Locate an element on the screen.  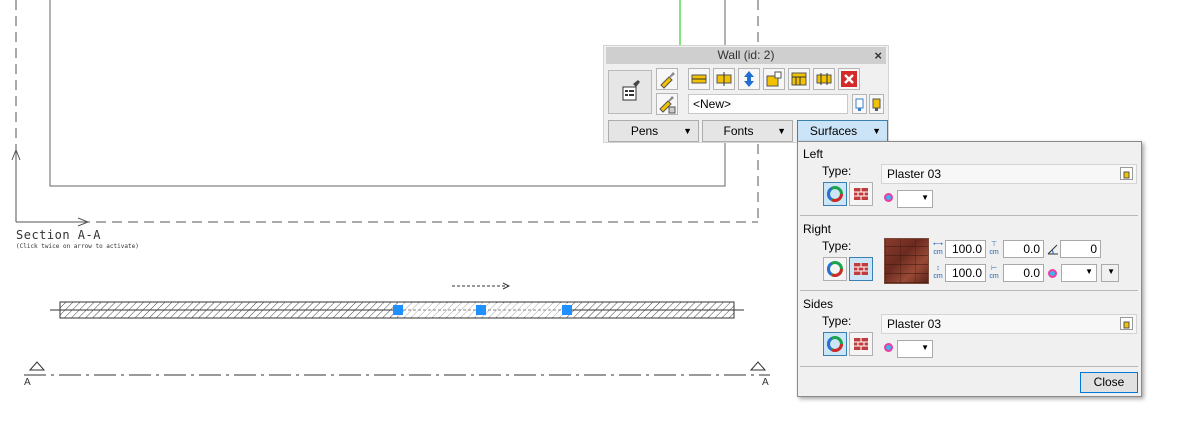
wall-align-center-icon is located at coordinates (724, 79).